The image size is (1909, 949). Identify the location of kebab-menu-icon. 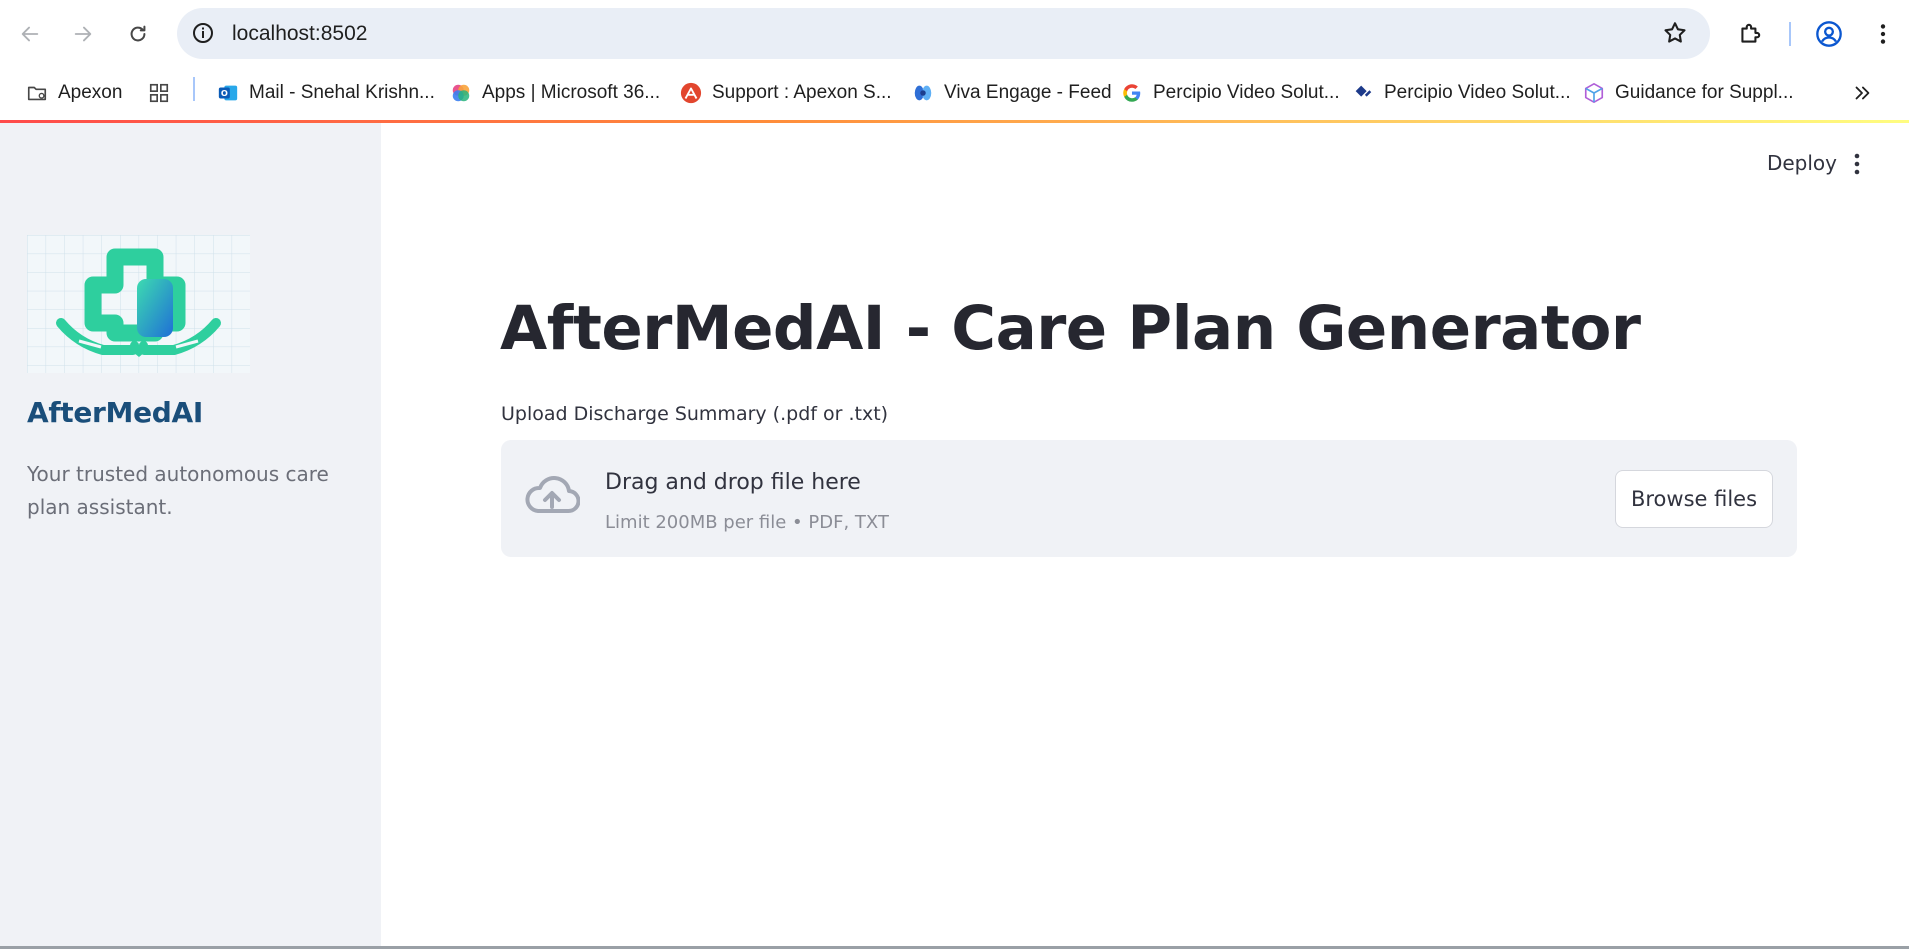
(1883, 34).